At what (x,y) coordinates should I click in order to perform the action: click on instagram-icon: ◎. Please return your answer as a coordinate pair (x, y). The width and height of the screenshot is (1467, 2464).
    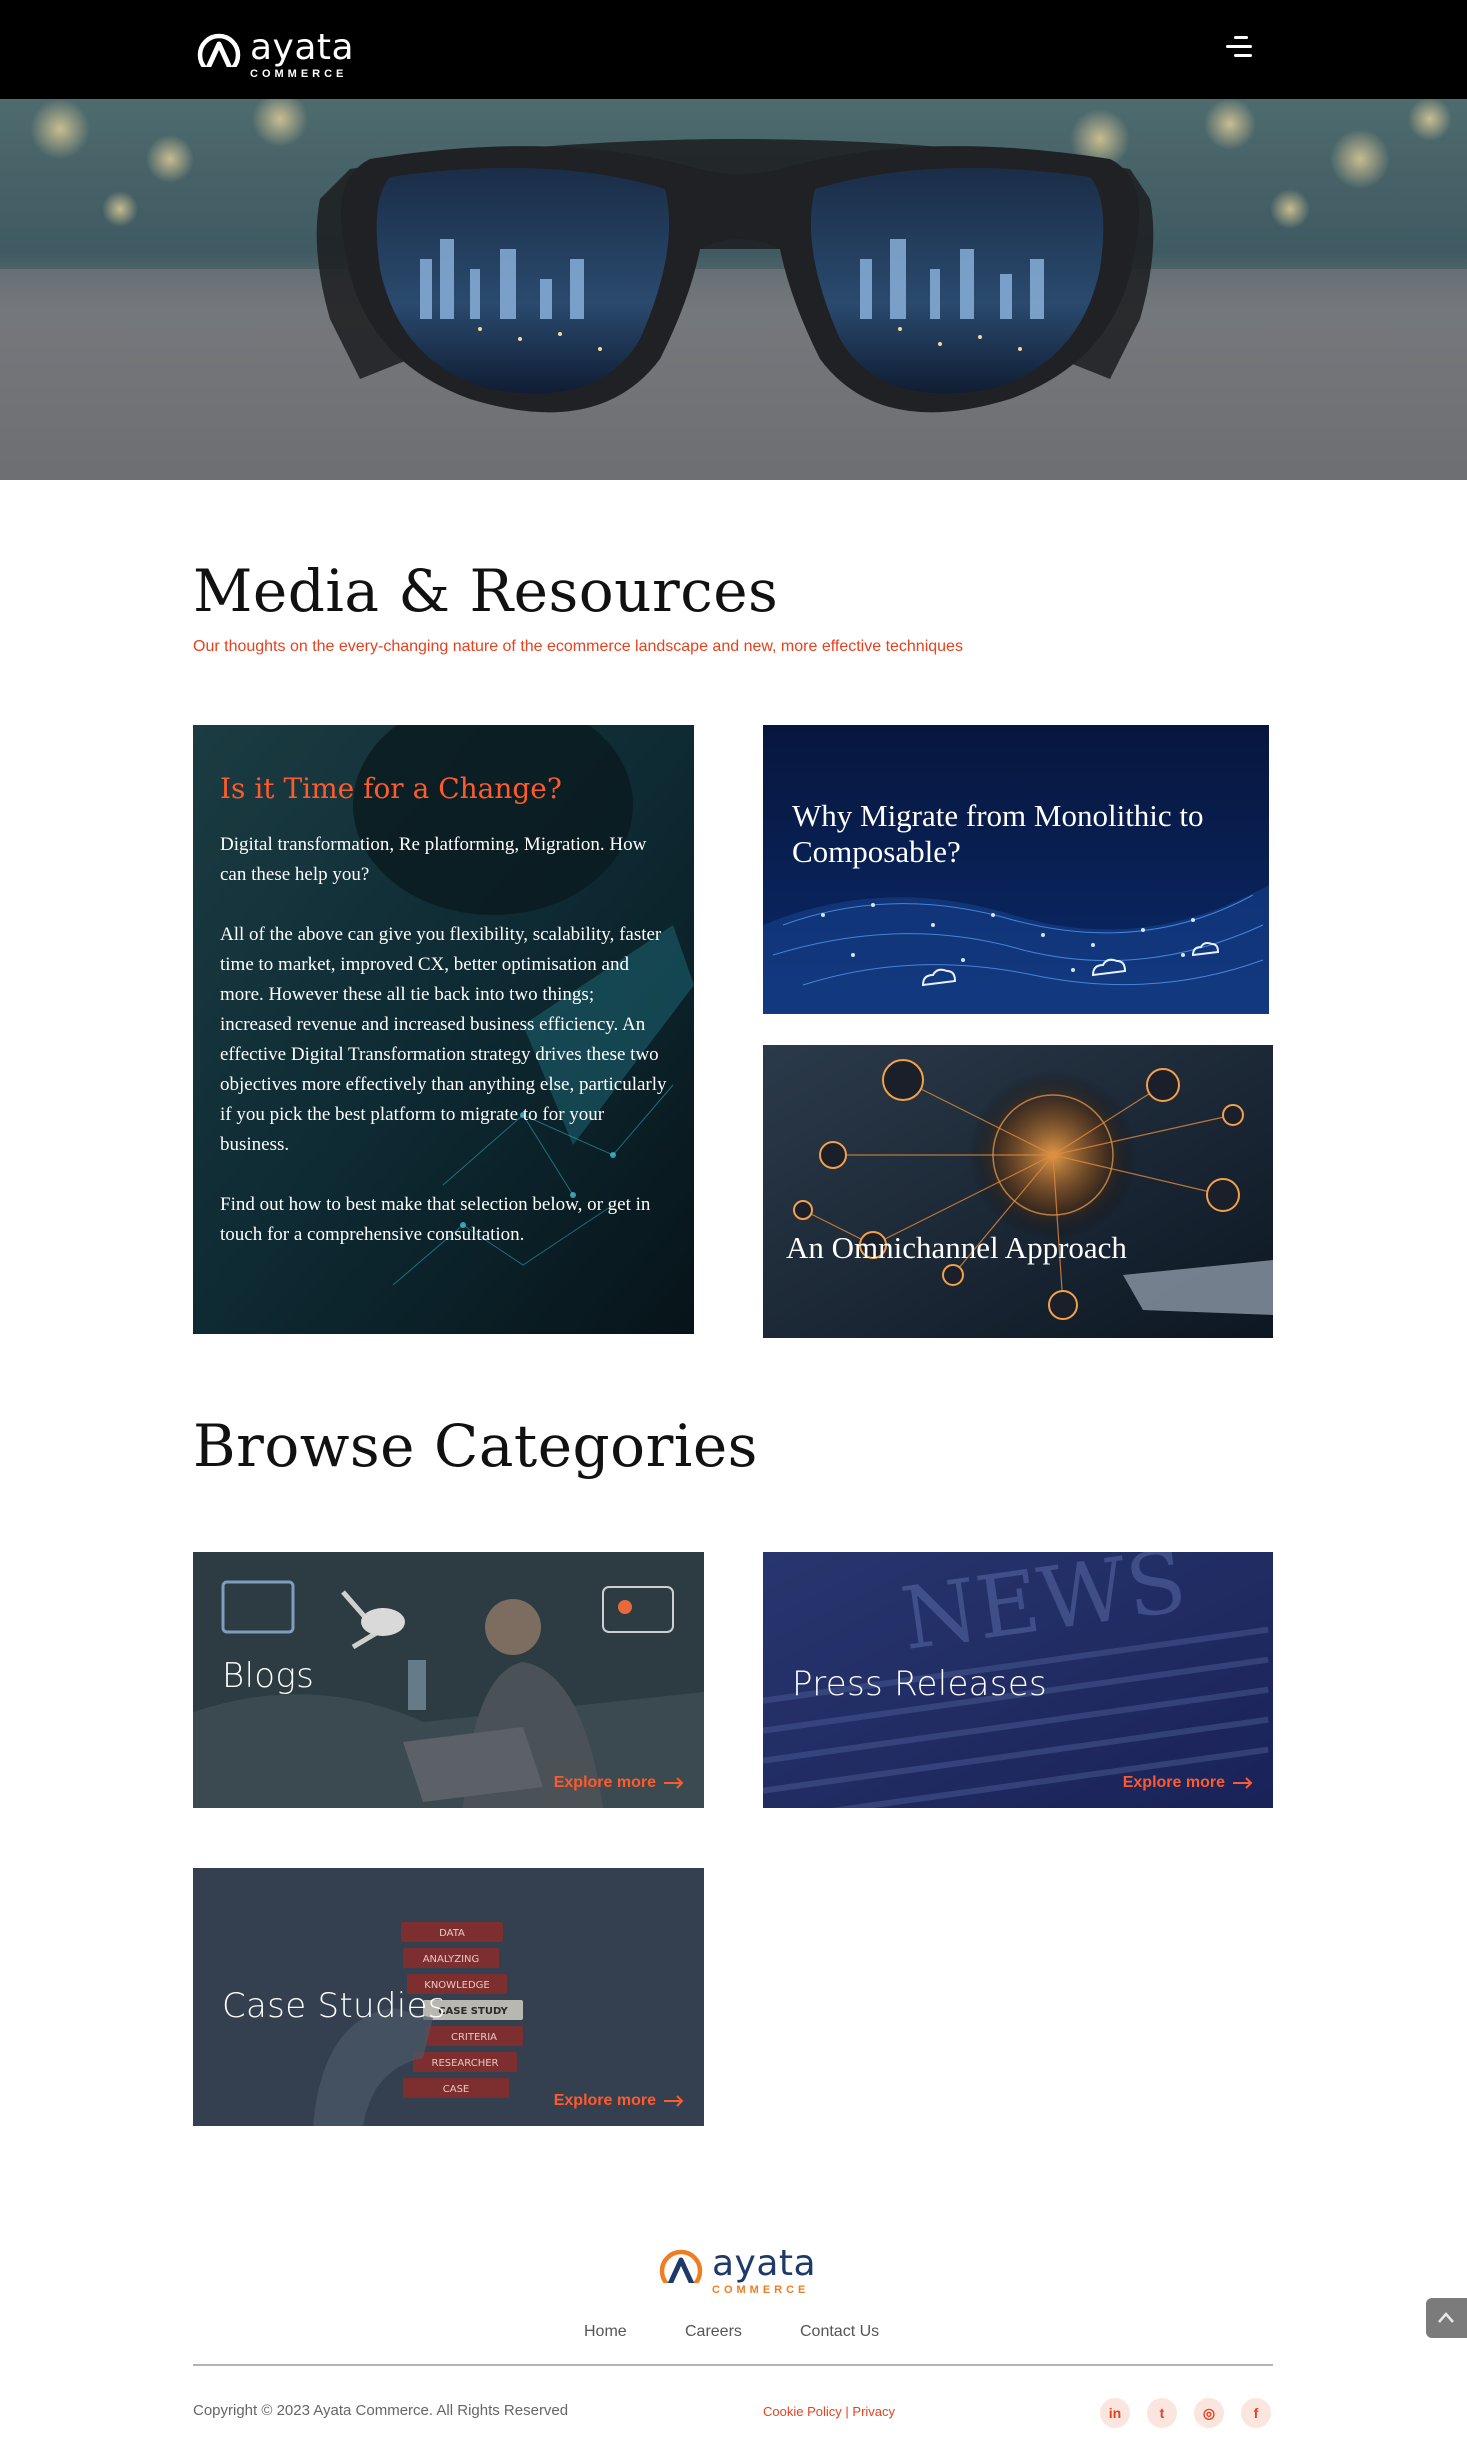
    Looking at the image, I should click on (1209, 2413).